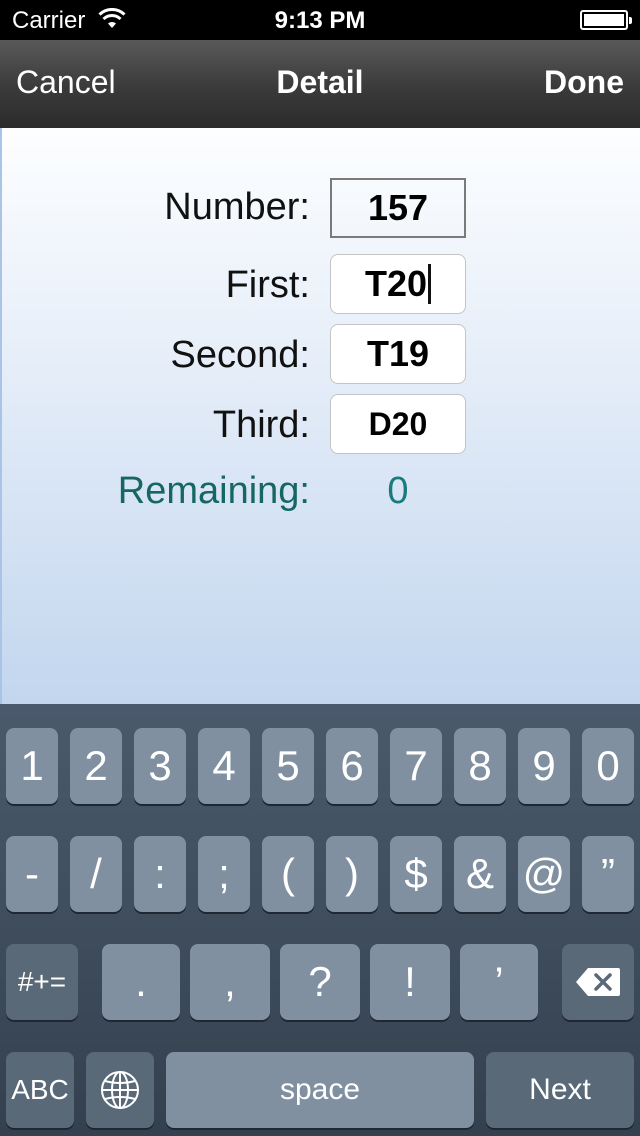 The height and width of the screenshot is (1136, 640). I want to click on key-1: 1, so click(32, 766).